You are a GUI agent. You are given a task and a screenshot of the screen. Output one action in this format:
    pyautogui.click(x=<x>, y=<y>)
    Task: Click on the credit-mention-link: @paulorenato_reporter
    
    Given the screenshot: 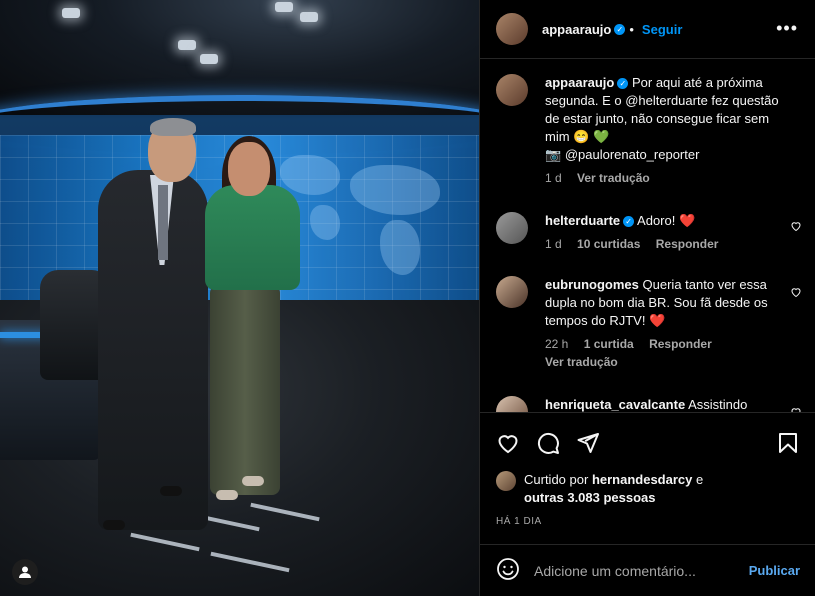 What is the action you would take?
    pyautogui.click(x=632, y=154)
    